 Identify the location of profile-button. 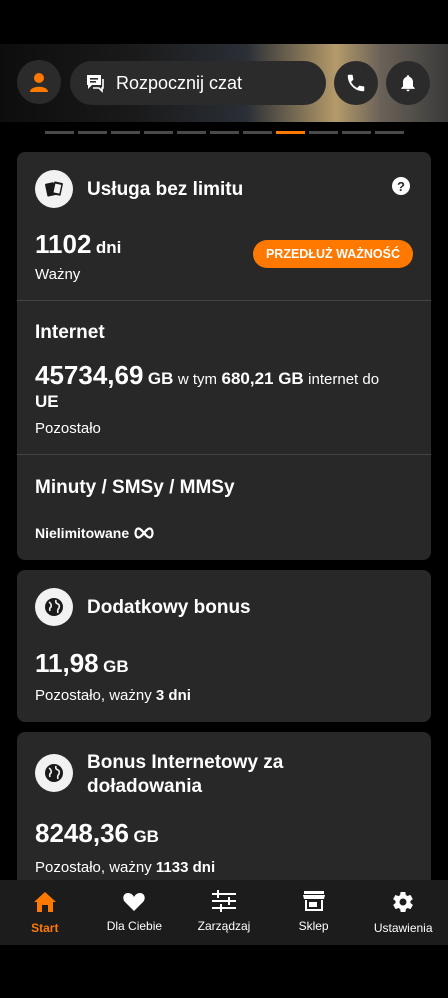
(39, 82).